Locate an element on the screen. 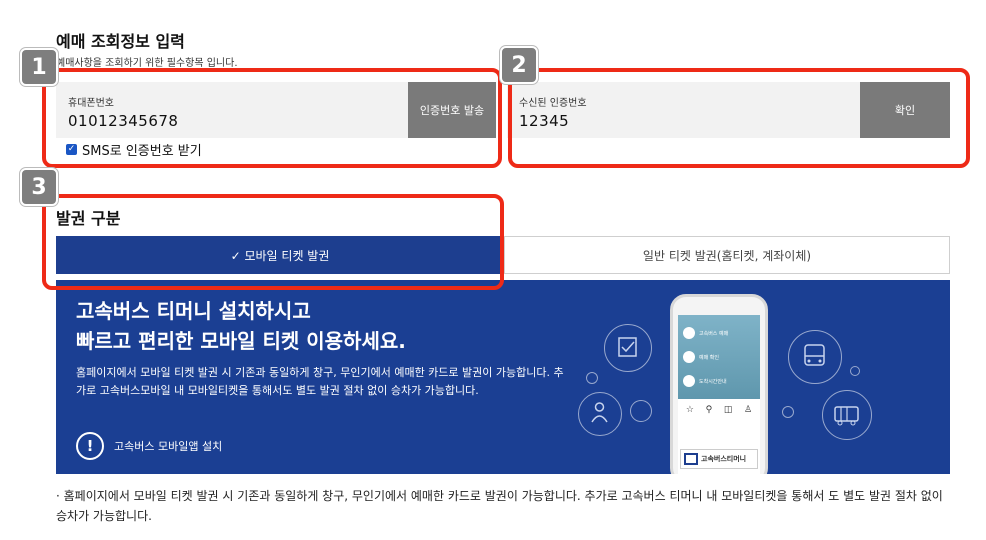  phone-screen: 고속버스 예매 예매 확인 도착시간안내 ☆ ⚲ ◫ ♙ 고속버스티머니 is located at coordinates (719, 394).